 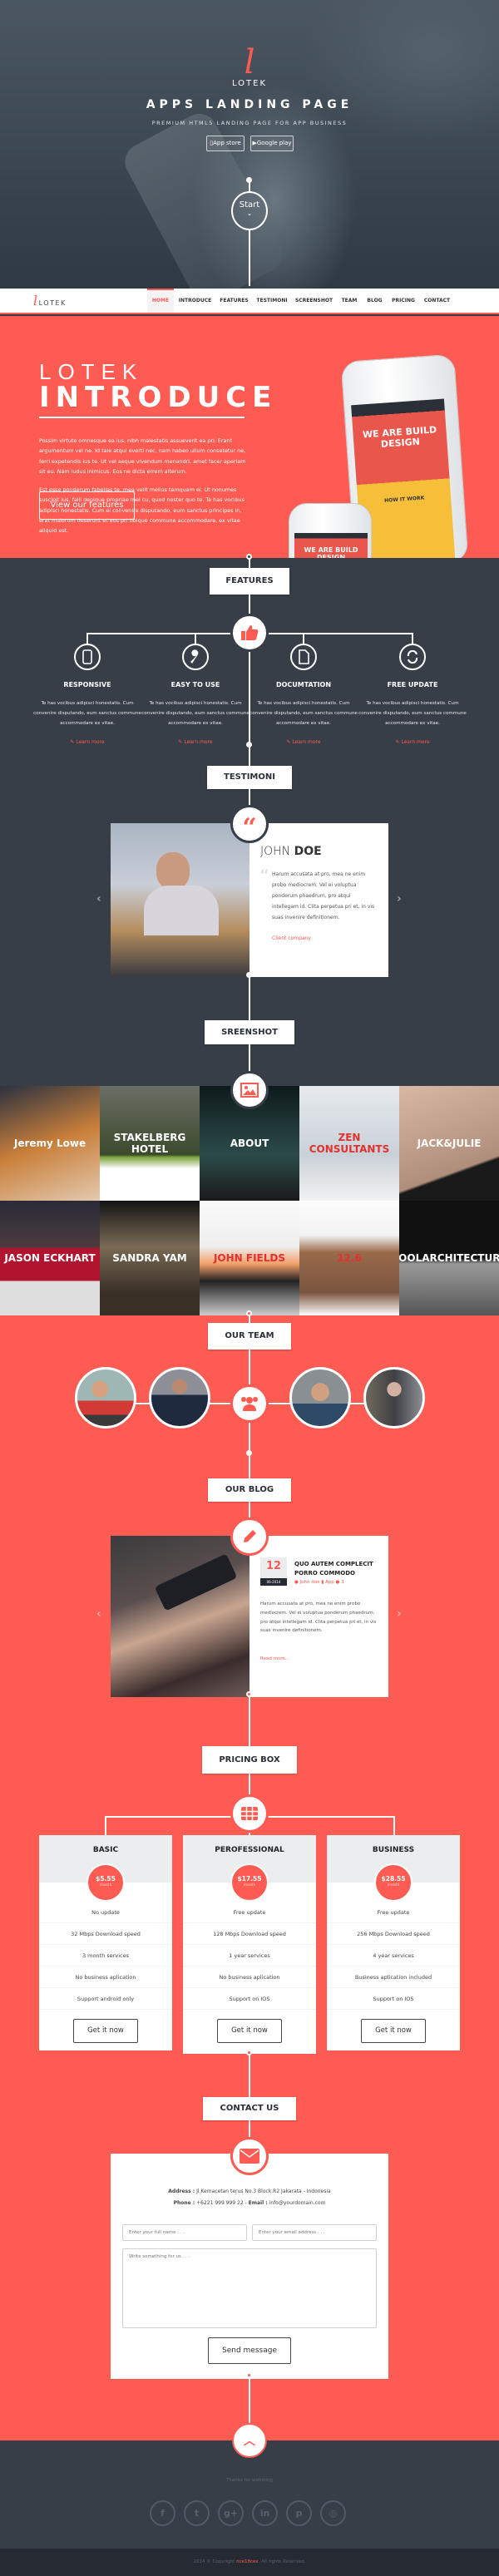 I want to click on plan-feature: Support on IOS, so click(x=249, y=1999).